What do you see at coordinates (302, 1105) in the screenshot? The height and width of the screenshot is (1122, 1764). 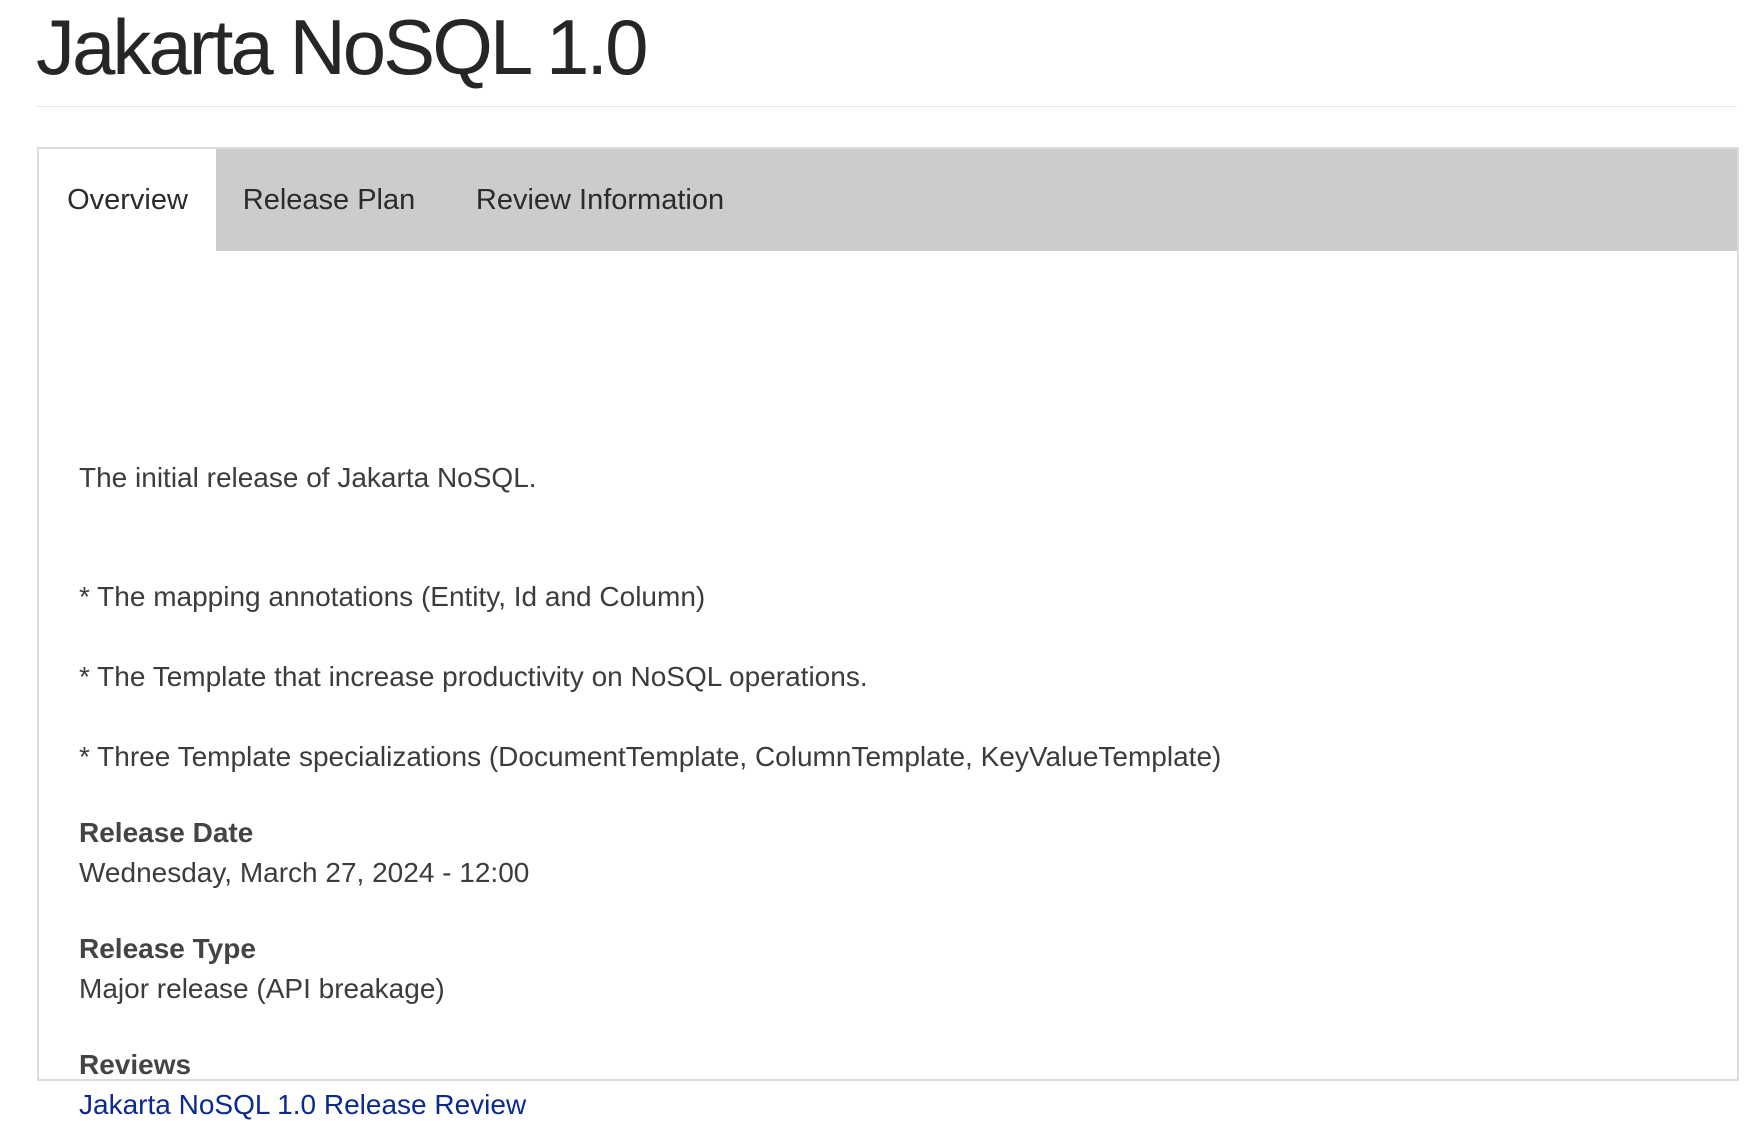 I see `release-review-link: Jakarta NoSQL 1.0 Release Review` at bounding box center [302, 1105].